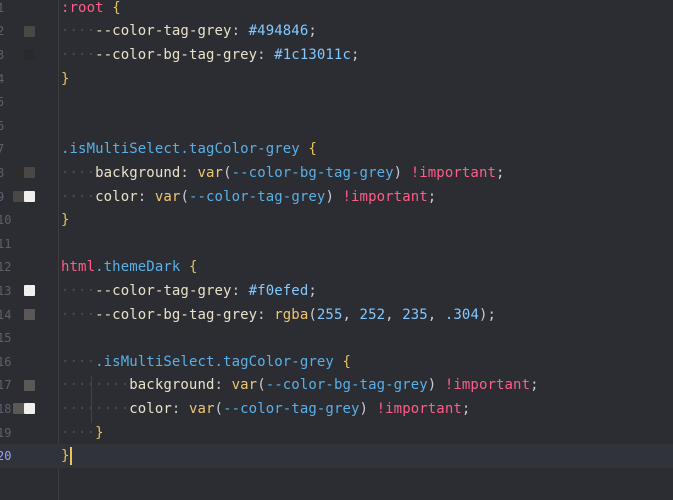  Describe the element at coordinates (2, 31) in the screenshot. I see `line-number: 2` at that location.